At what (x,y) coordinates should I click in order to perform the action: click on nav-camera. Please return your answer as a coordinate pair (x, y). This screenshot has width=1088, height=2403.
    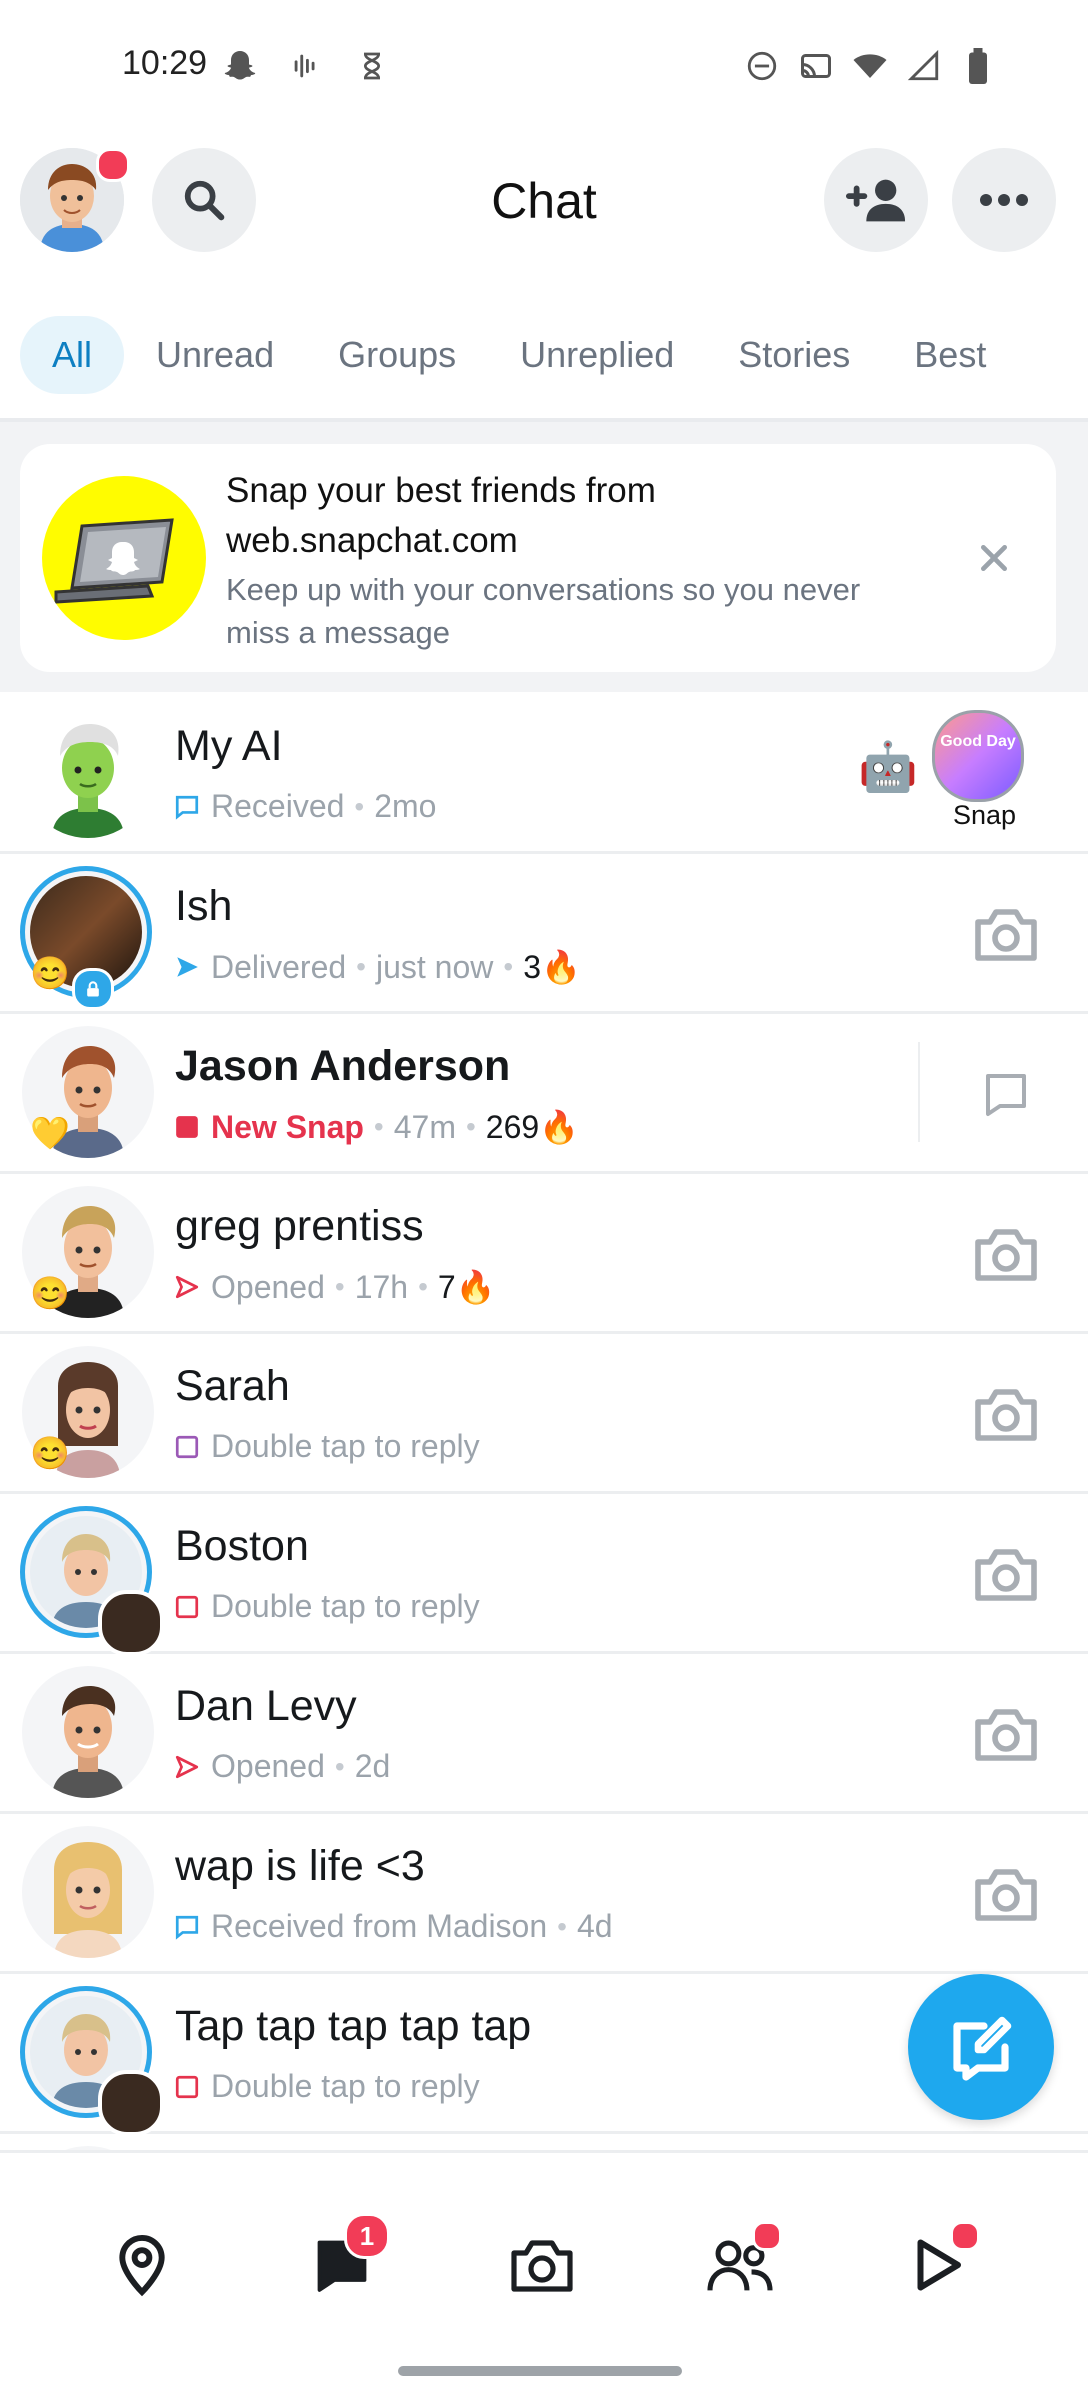
    Looking at the image, I should click on (542, 2265).